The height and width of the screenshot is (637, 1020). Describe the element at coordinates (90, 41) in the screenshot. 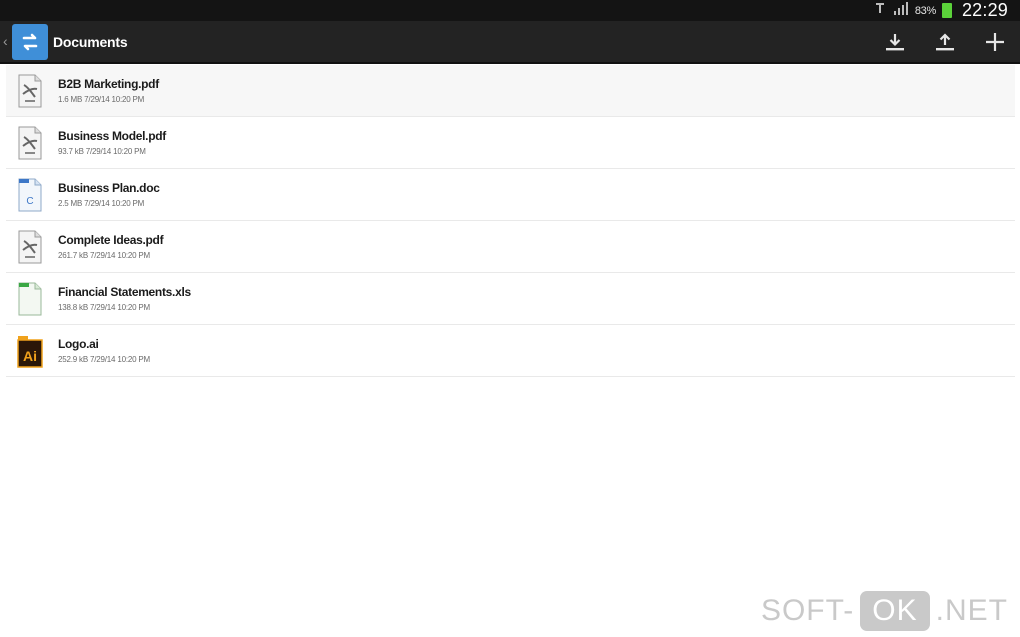

I see `page-title: Documents` at that location.